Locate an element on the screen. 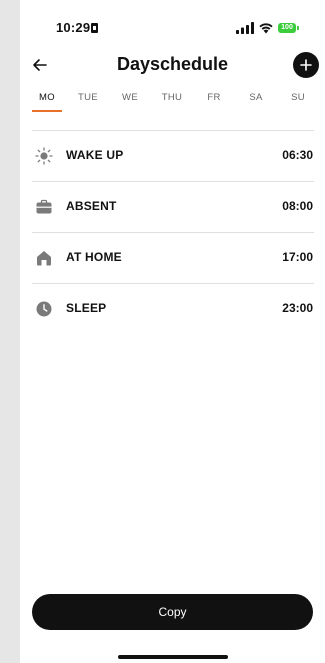 This screenshot has width=325, height=663. tab-saturday: SA is located at coordinates (256, 103).